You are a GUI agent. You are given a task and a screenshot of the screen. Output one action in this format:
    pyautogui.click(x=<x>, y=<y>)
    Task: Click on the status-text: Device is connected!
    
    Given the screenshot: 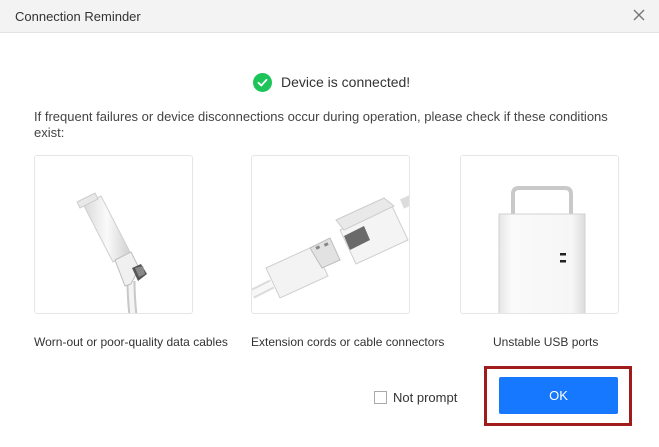 What is the action you would take?
    pyautogui.click(x=346, y=82)
    